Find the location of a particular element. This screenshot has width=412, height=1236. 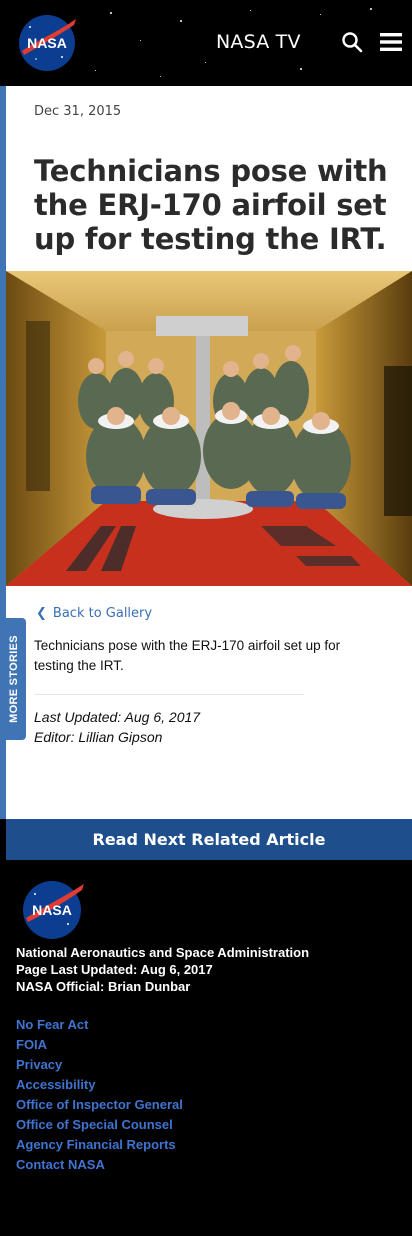

nasa-official: NASA Official: Brian Dunbar is located at coordinates (103, 986).